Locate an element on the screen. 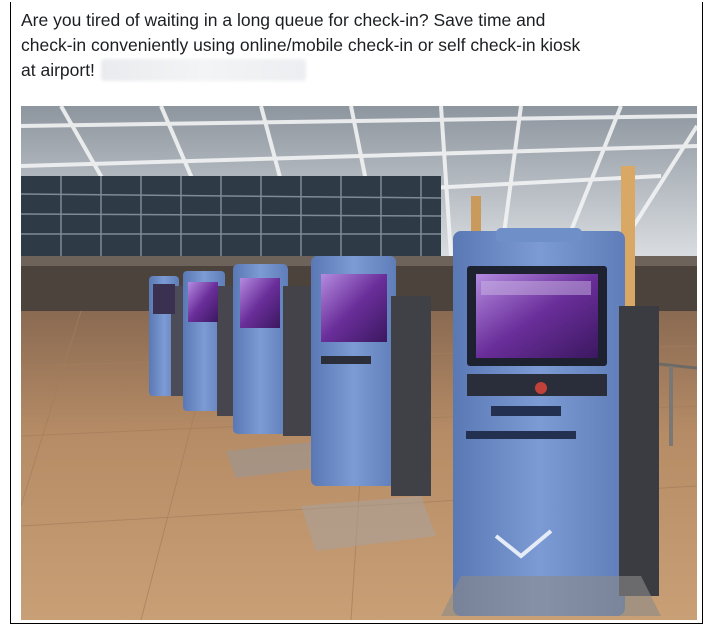 The width and height of the screenshot is (706, 627). redacted-link is located at coordinates (203, 70).